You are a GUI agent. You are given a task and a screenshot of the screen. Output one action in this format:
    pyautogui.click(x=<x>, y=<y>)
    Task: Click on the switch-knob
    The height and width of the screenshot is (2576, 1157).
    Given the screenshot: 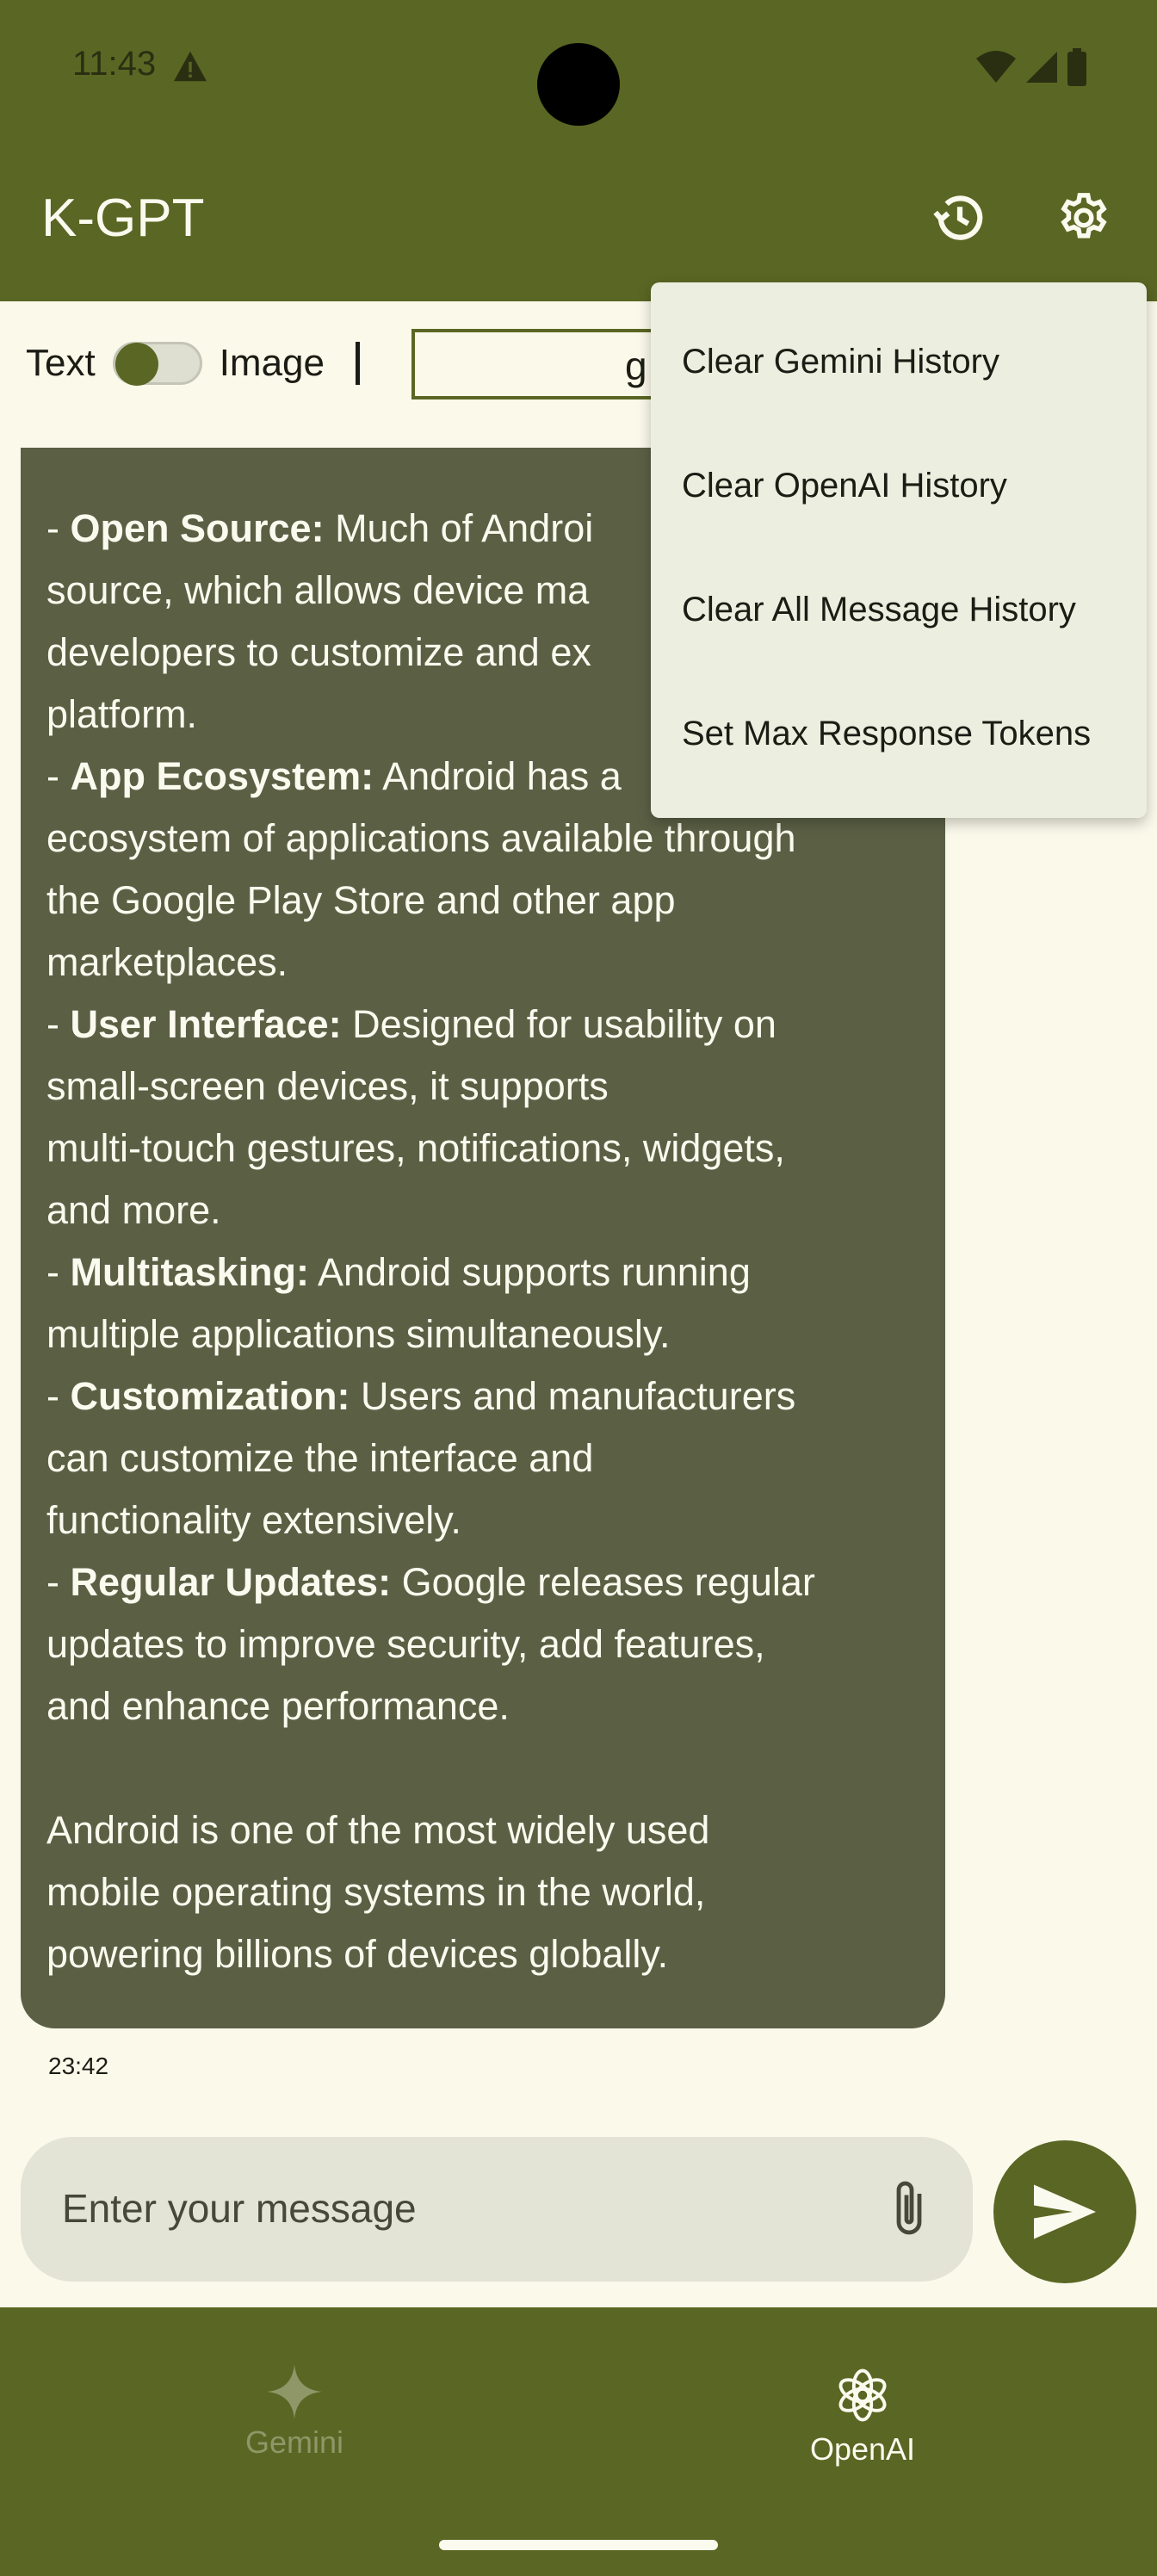 What is the action you would take?
    pyautogui.click(x=136, y=365)
    